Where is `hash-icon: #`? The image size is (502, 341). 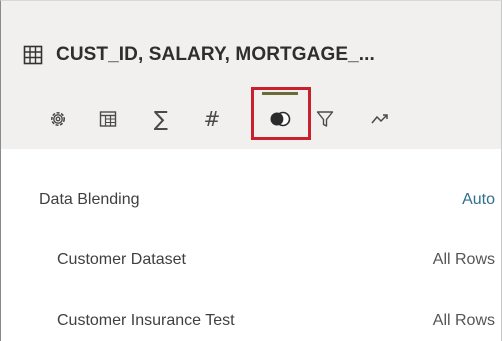
hash-icon: # is located at coordinates (212, 119).